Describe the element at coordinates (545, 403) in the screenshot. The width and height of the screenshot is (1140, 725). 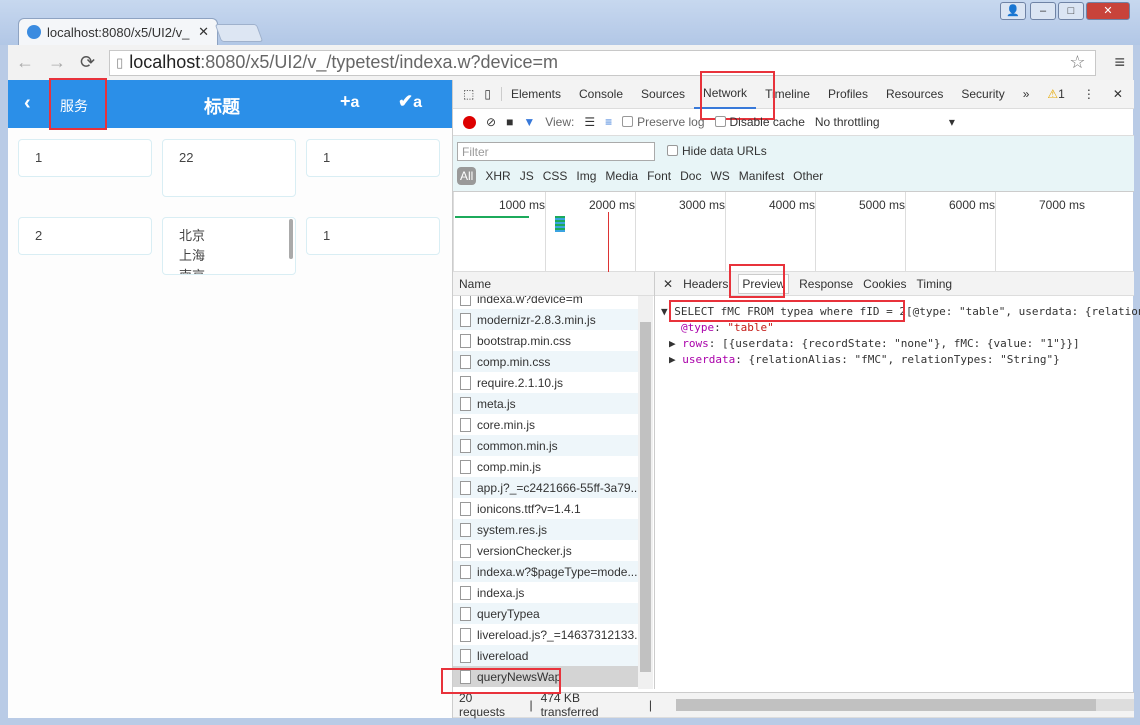
I see `request-row: meta.js` at that location.